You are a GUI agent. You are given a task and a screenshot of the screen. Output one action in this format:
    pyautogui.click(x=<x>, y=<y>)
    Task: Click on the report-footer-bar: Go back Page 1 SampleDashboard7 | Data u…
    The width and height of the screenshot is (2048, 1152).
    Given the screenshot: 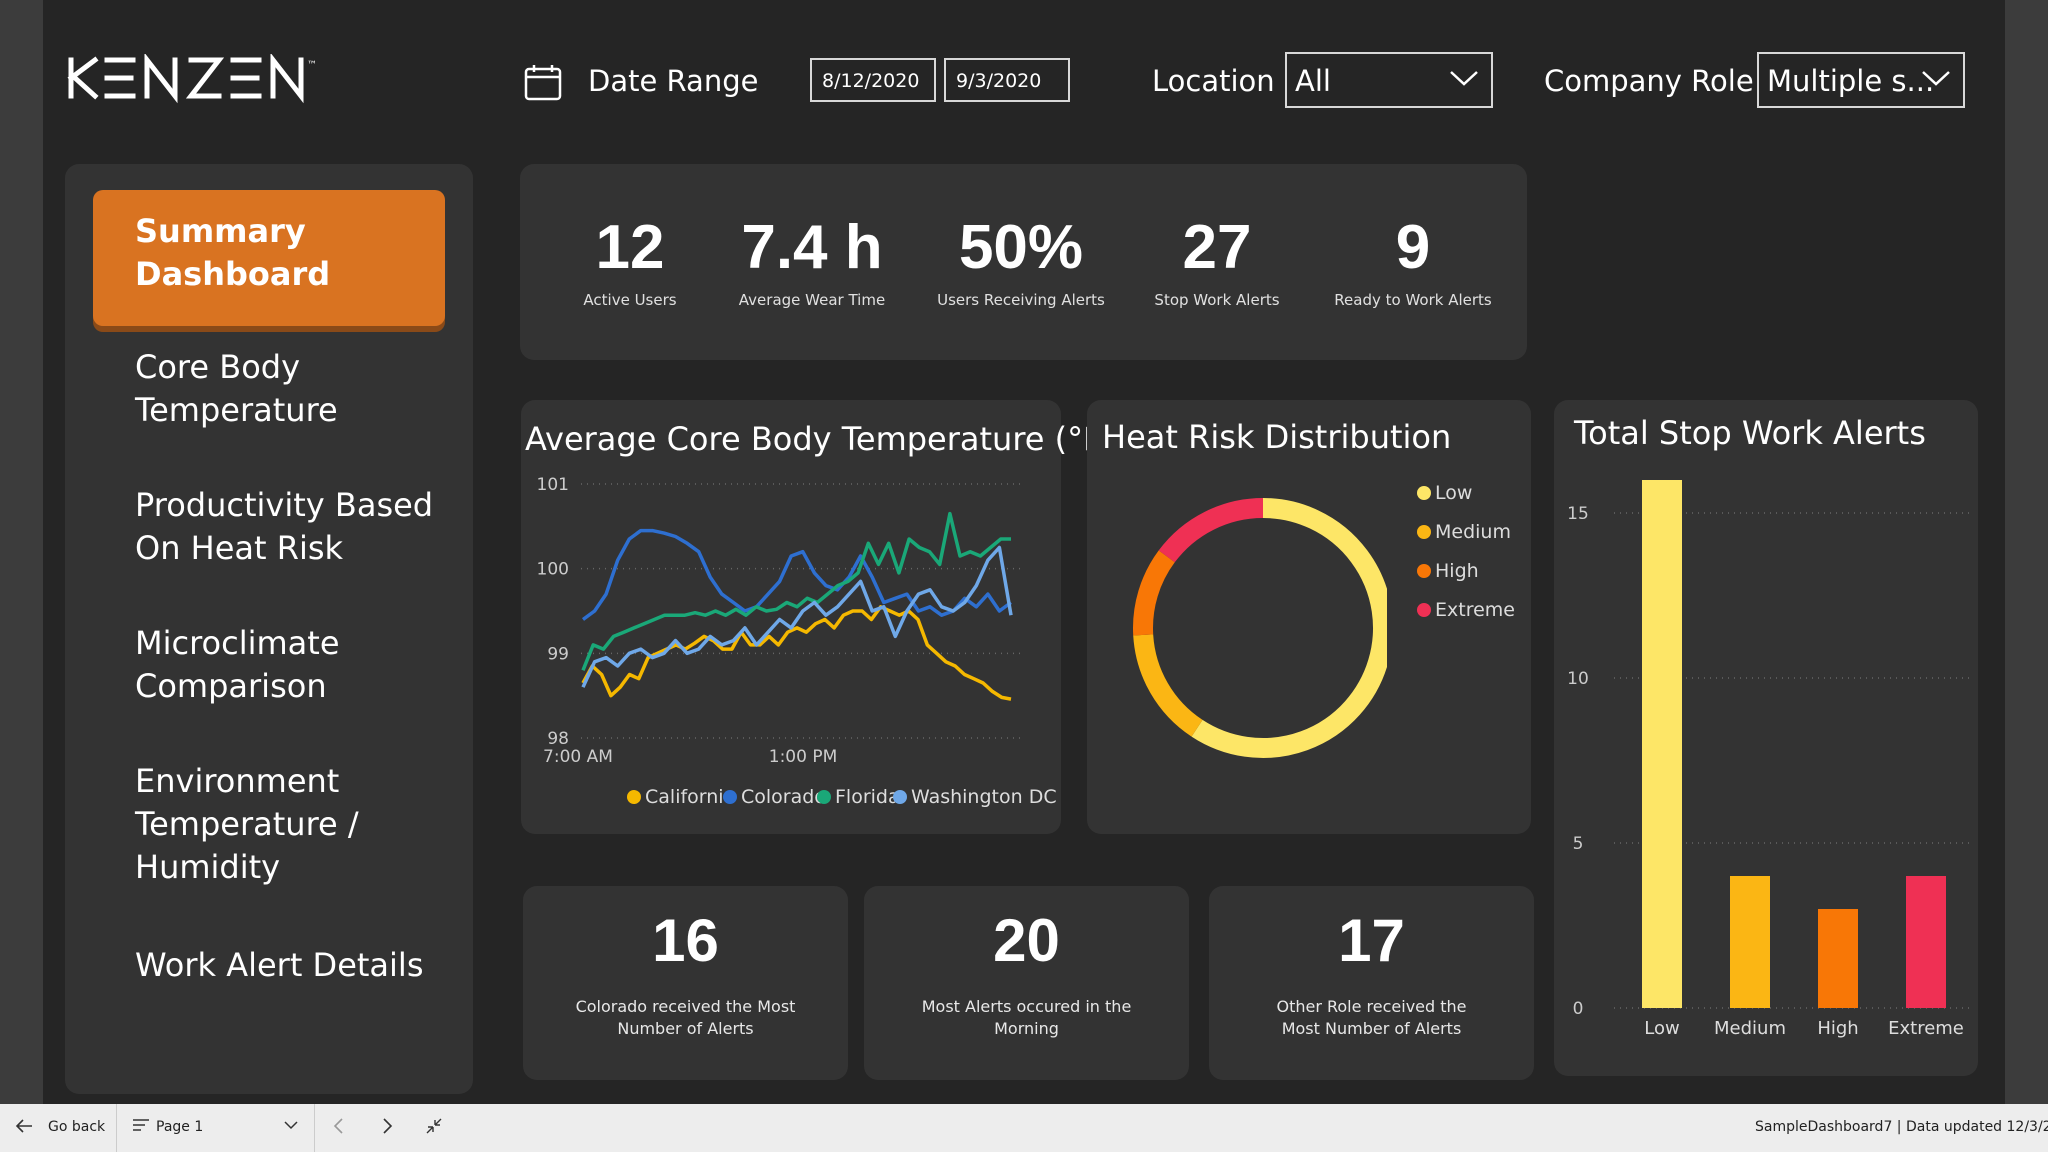 What is the action you would take?
    pyautogui.click(x=1024, y=1128)
    